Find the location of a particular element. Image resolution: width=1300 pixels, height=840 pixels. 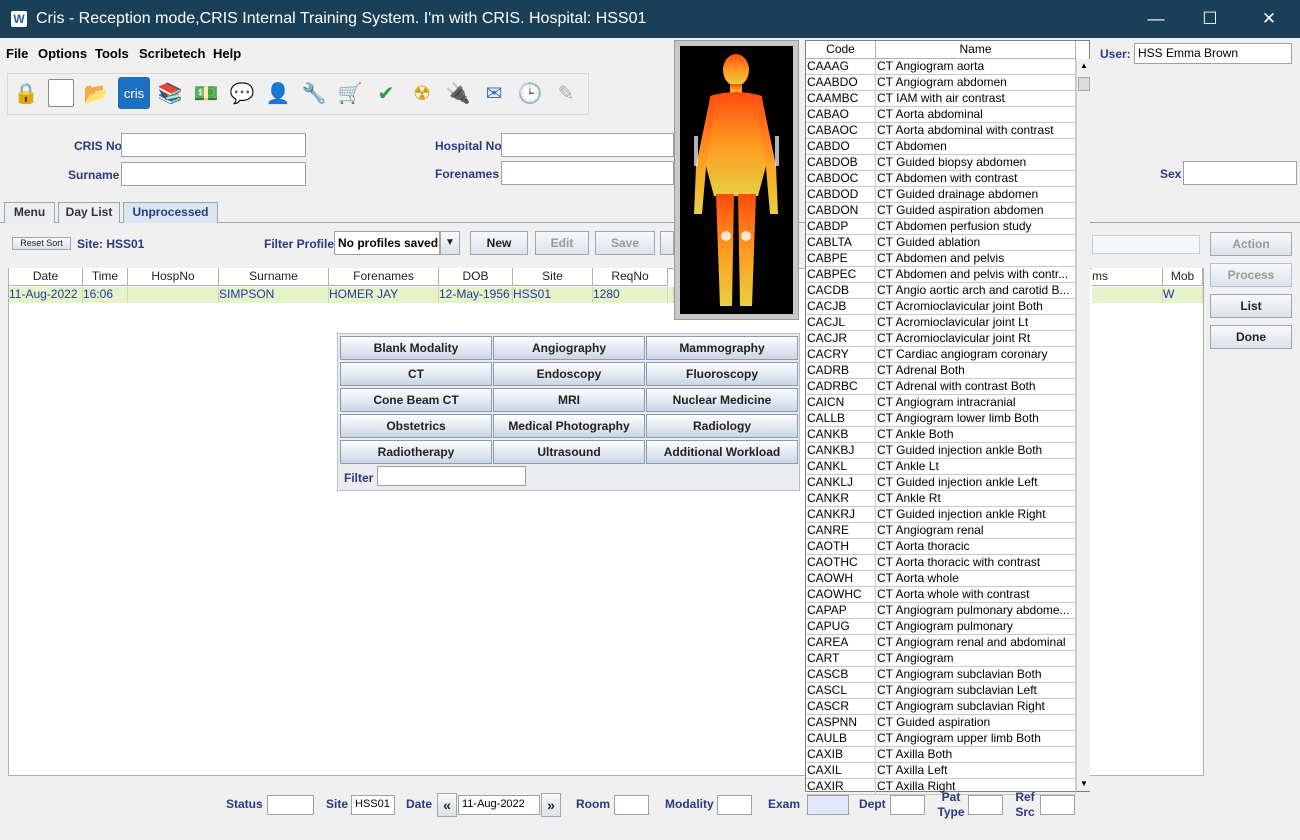

column-header: Date is located at coordinates (46, 277).